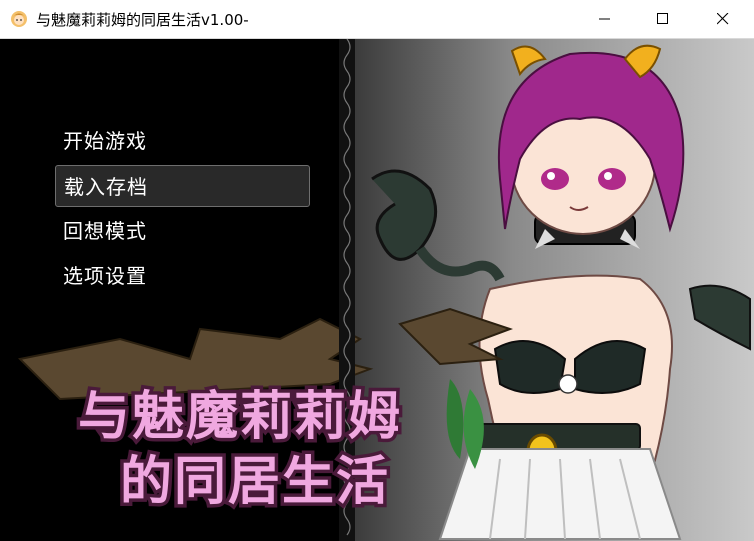 This screenshot has width=754, height=541. Describe the element at coordinates (182, 276) in the screenshot. I see `menu-item-options: 选项设置` at that location.